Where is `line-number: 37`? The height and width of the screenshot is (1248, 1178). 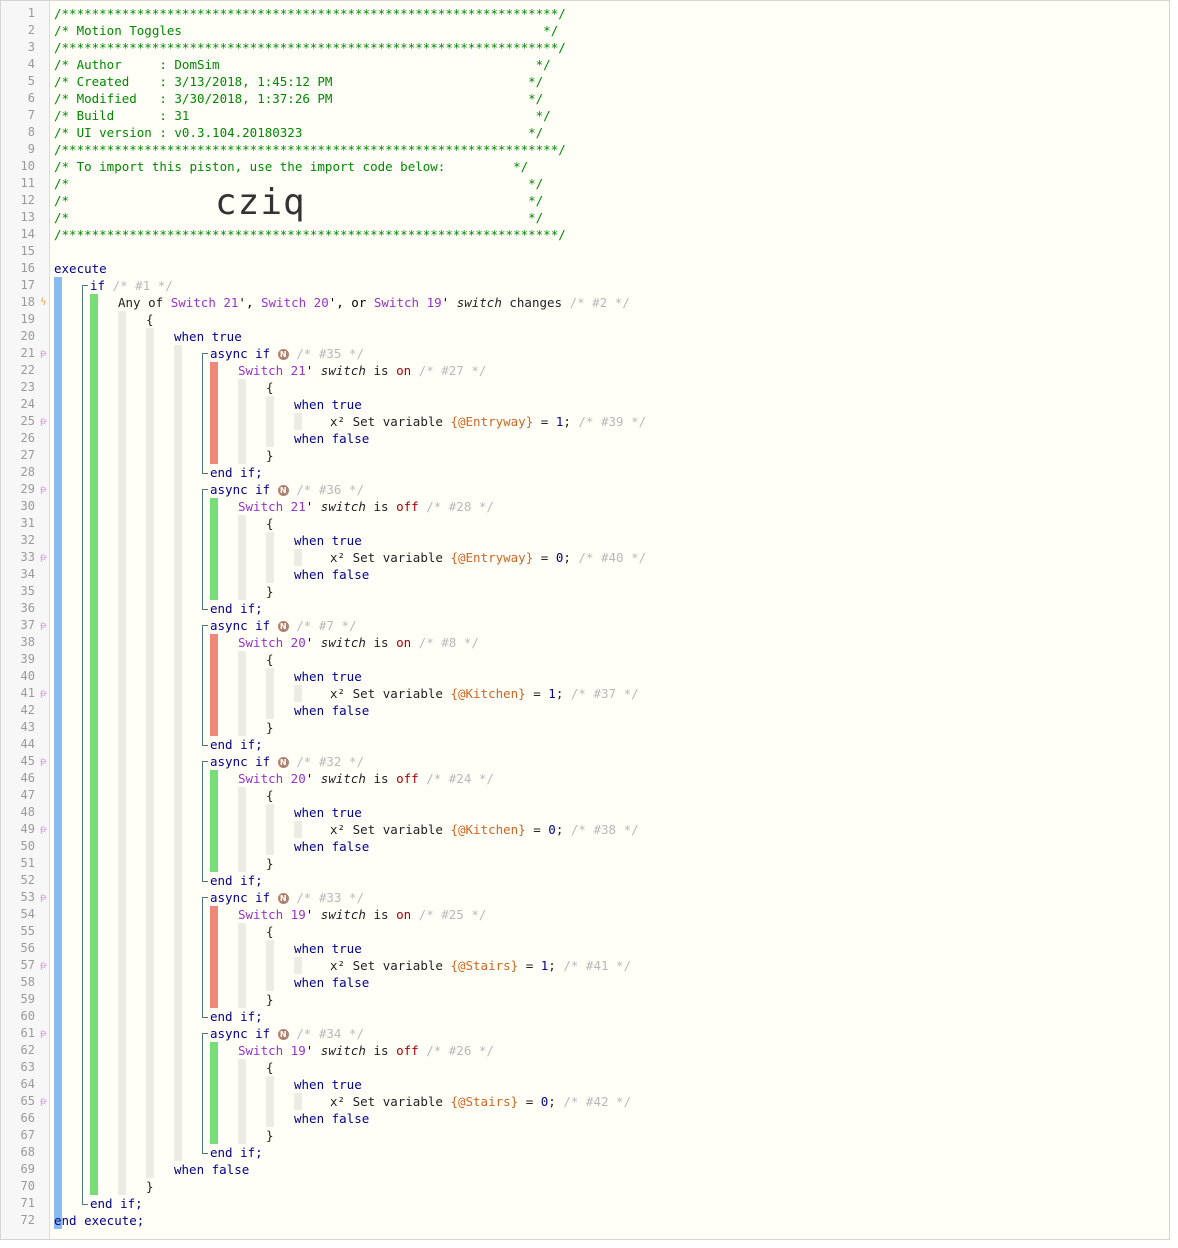 line-number: 37 is located at coordinates (27, 625).